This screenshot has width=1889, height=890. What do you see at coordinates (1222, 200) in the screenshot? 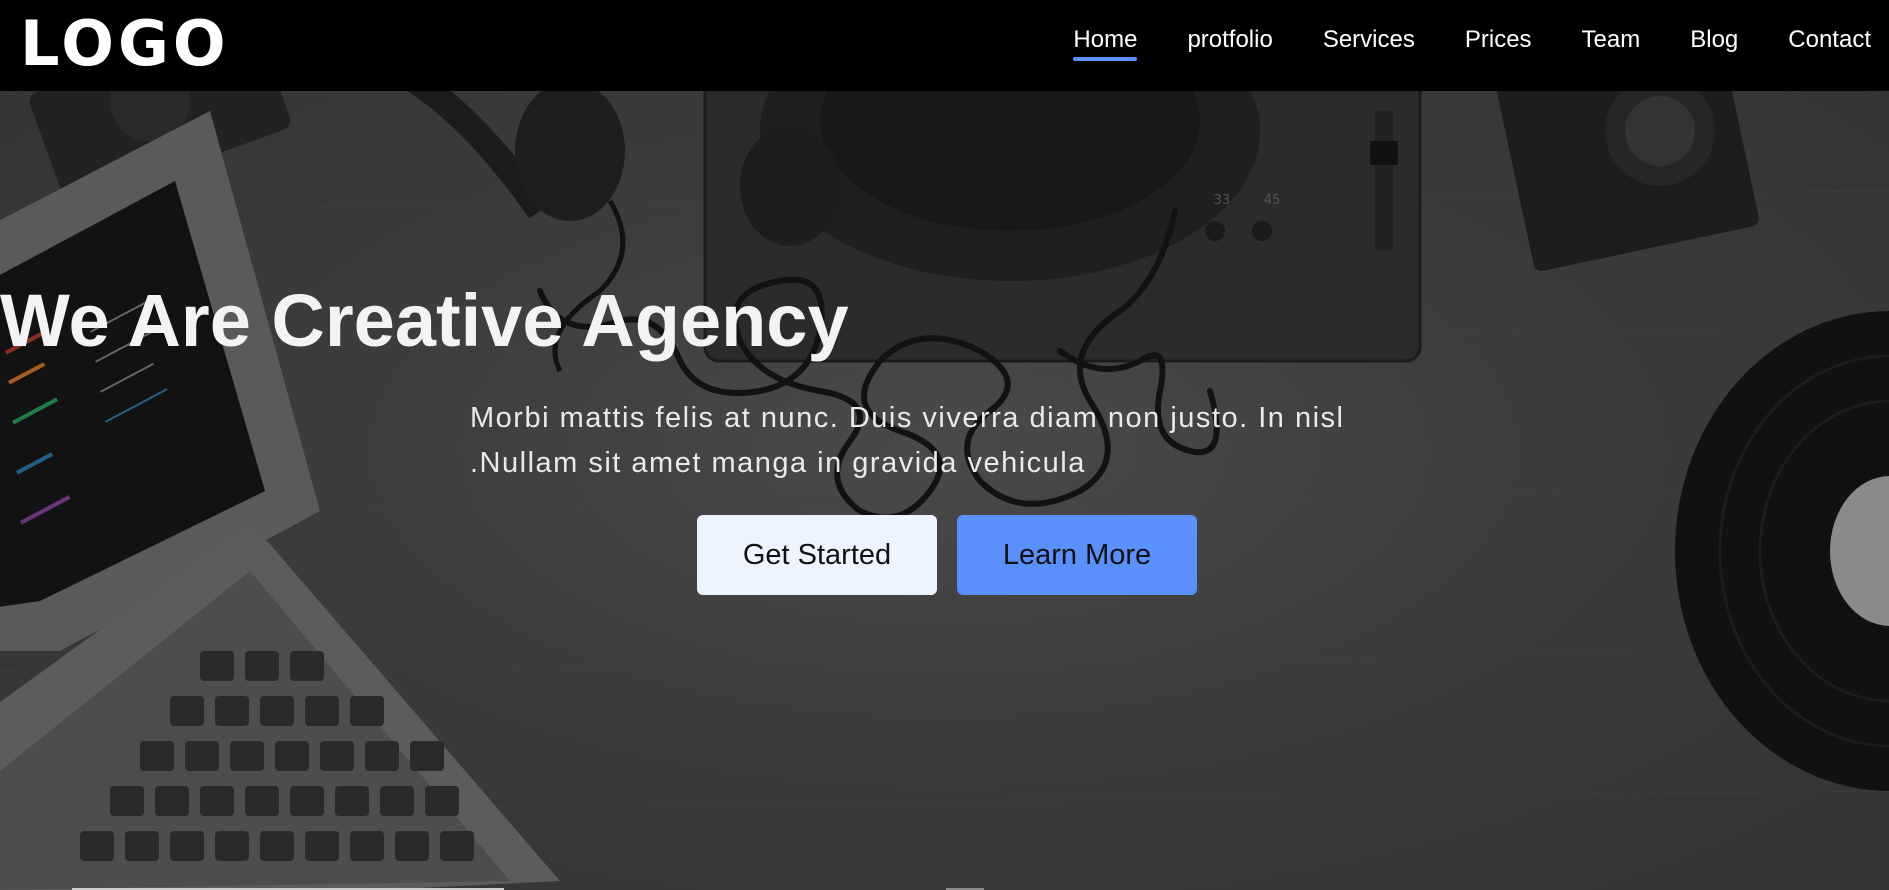
I see `turntable-speed-33-label: 33` at bounding box center [1222, 200].